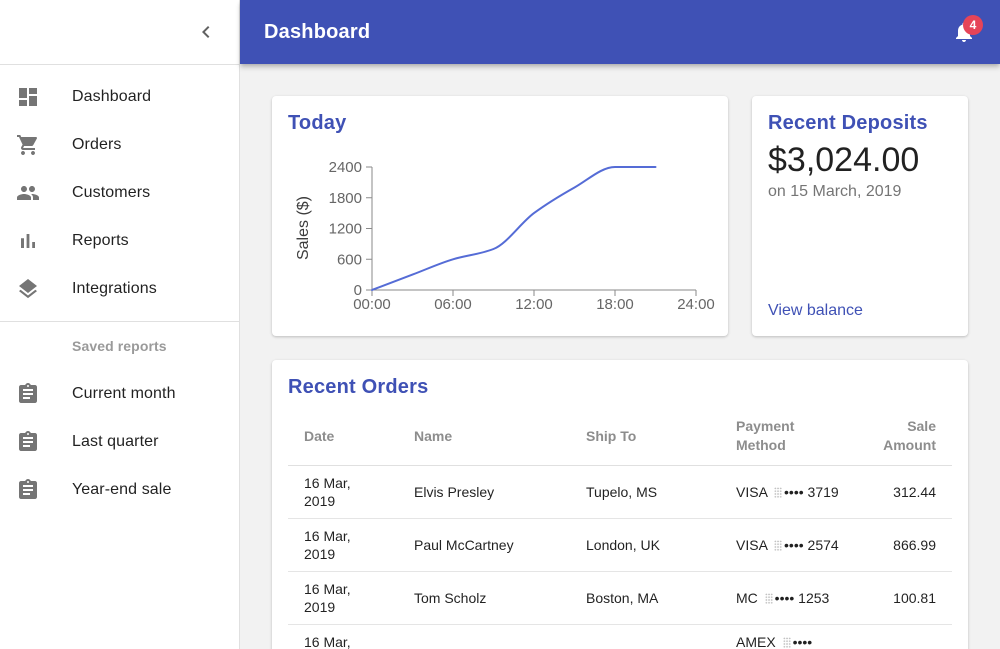  What do you see at coordinates (904, 492) in the screenshot?
I see `cell-sale-amount: 312.44` at bounding box center [904, 492].